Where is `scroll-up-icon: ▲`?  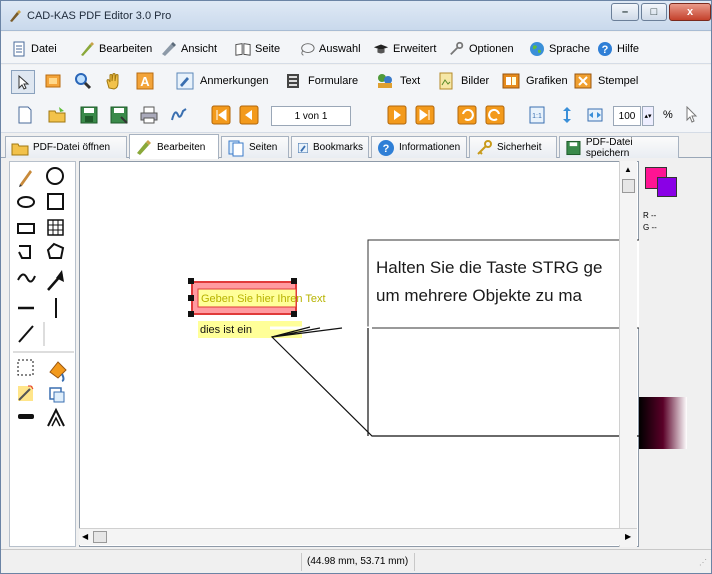 scroll-up-icon: ▲ is located at coordinates (628, 169).